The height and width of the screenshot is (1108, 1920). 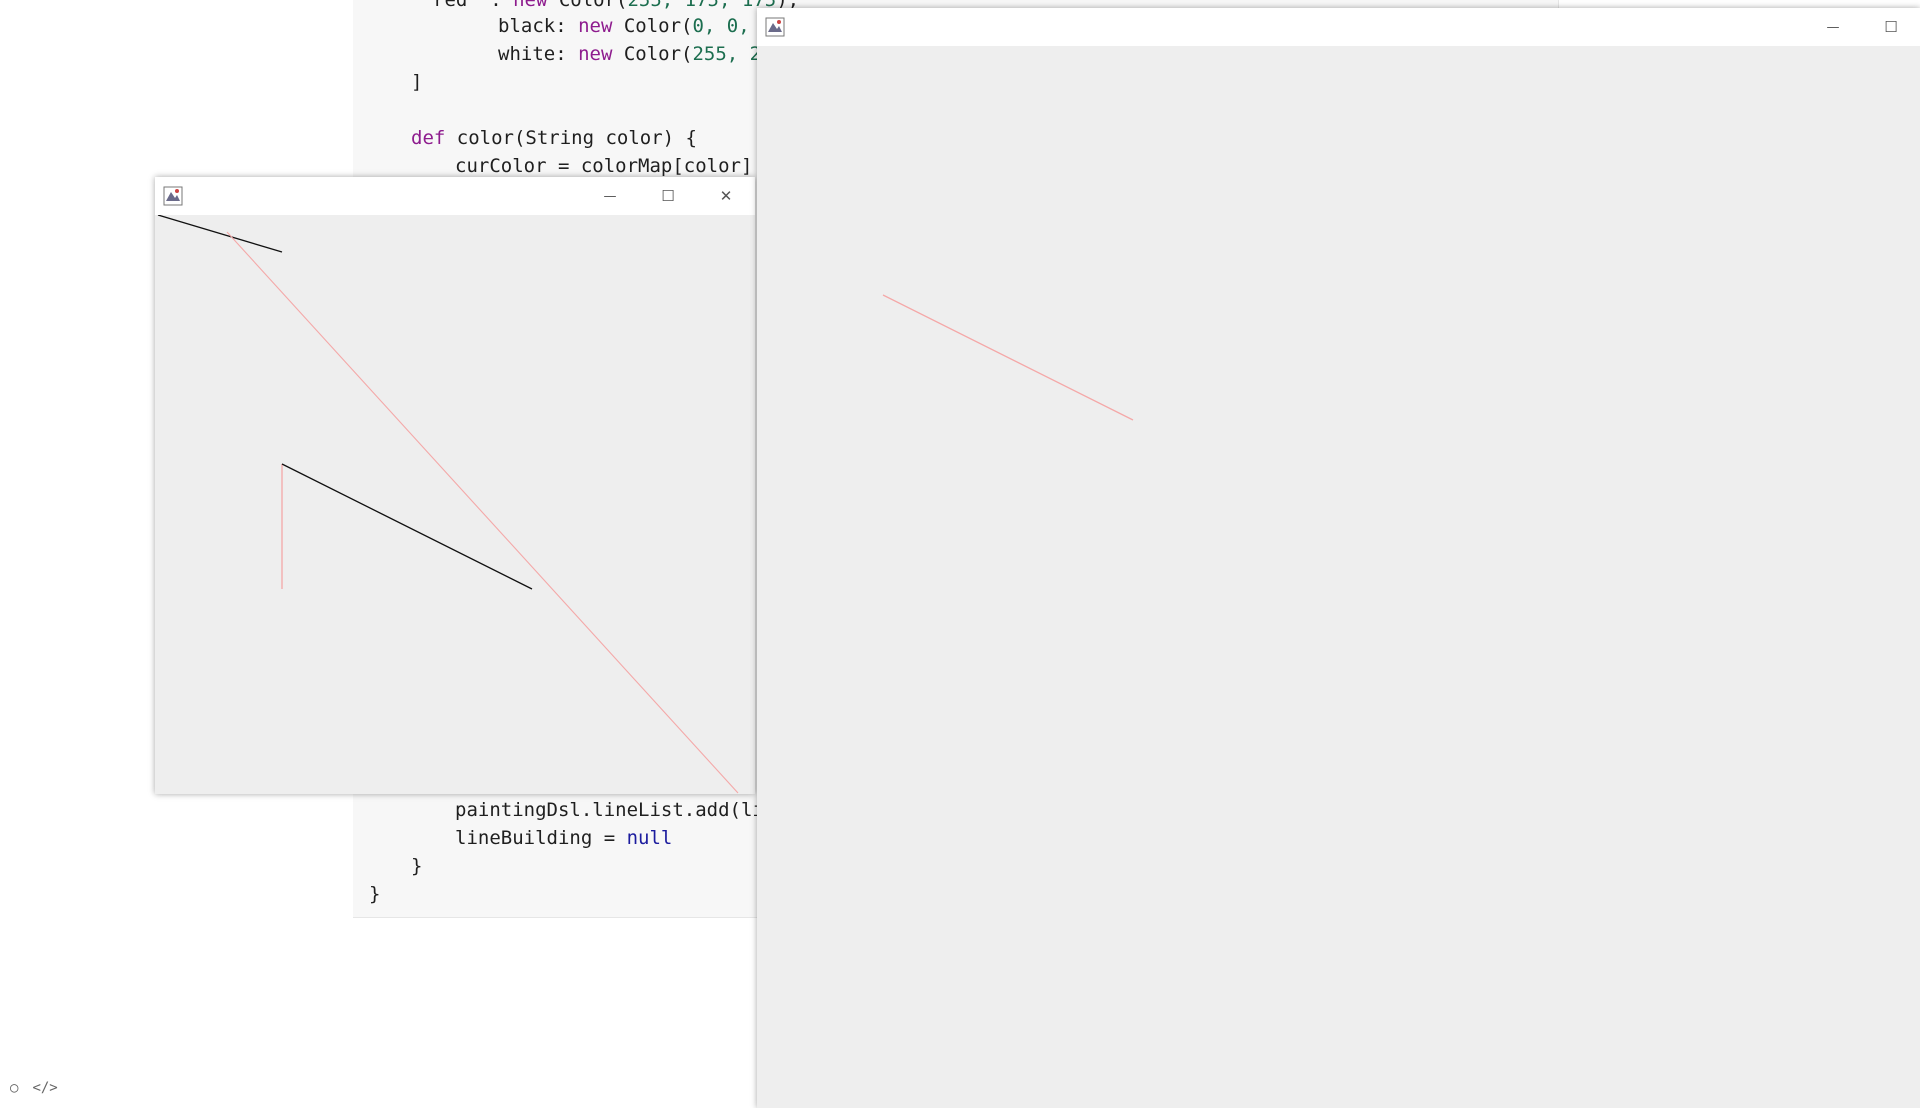 I want to click on black-line-top, so click(x=220, y=234).